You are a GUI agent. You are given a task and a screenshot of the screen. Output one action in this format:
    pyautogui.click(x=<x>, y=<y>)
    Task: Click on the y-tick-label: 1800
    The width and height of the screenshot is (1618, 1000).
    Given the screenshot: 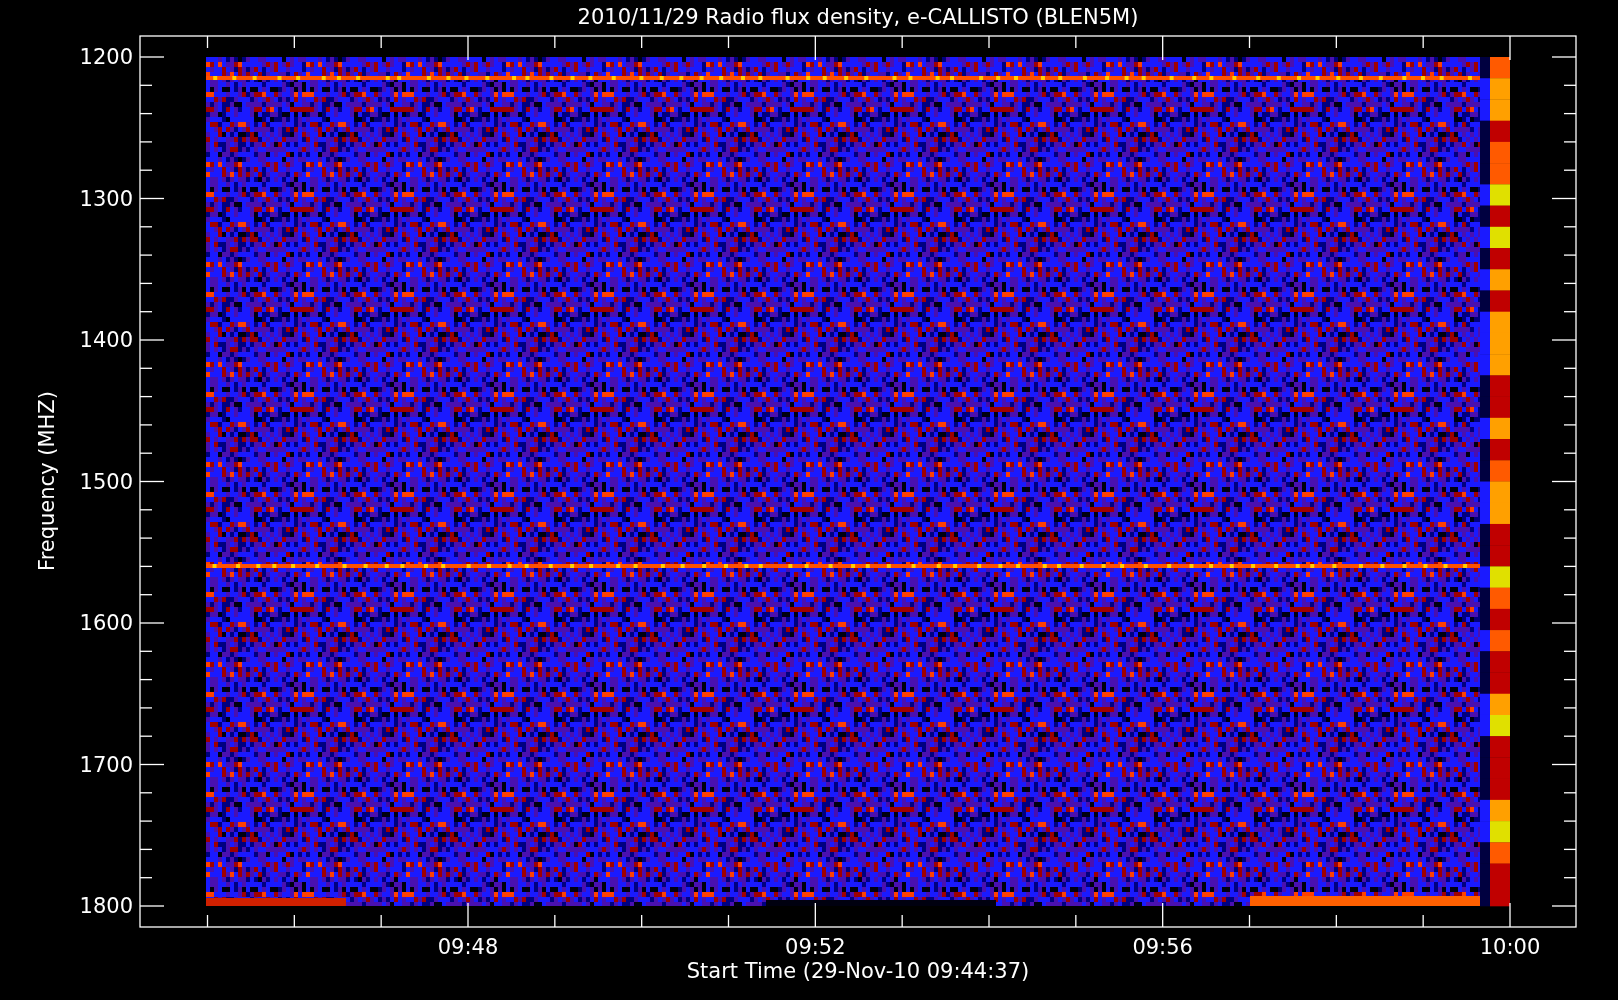 What is the action you would take?
    pyautogui.click(x=106, y=906)
    